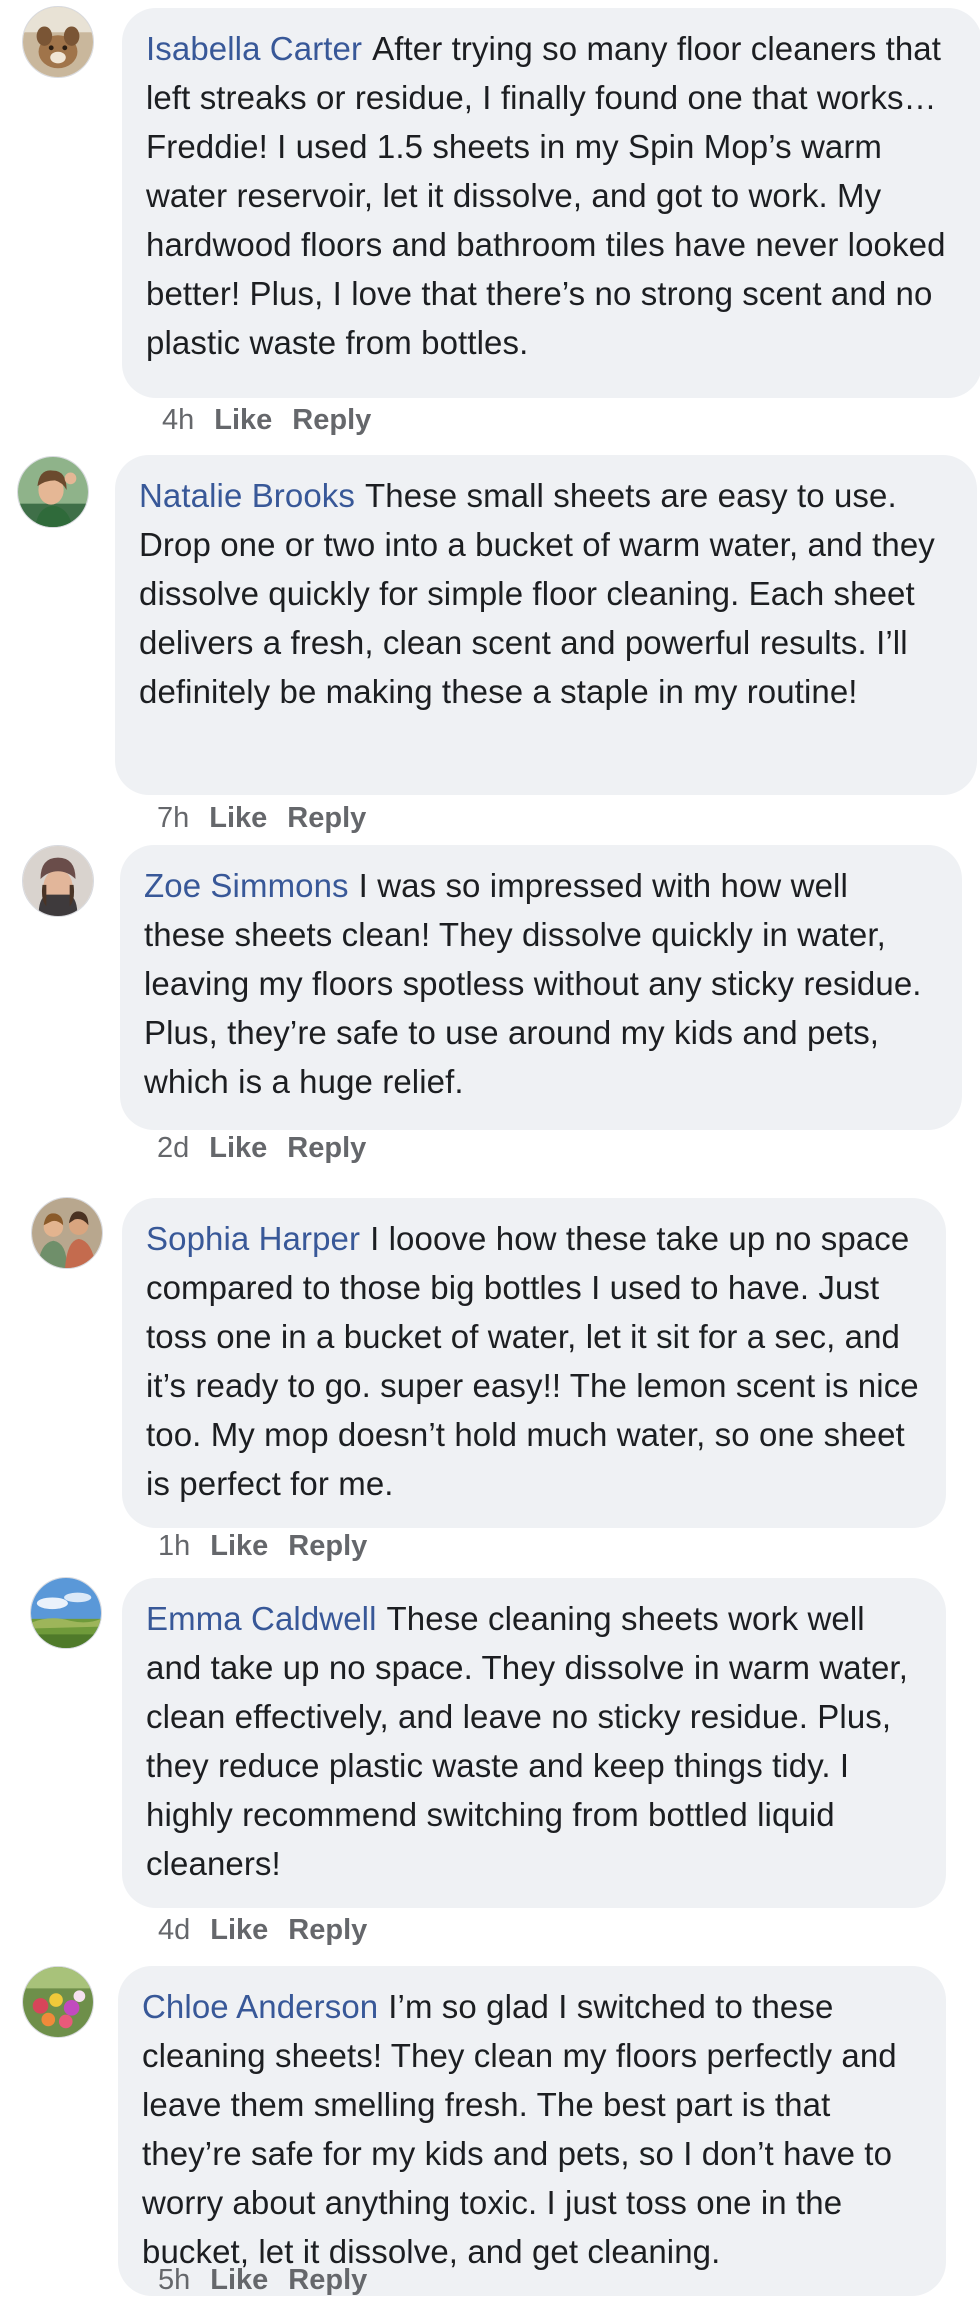  Describe the element at coordinates (174, 1546) in the screenshot. I see `comment-timestamp: 1h` at that location.